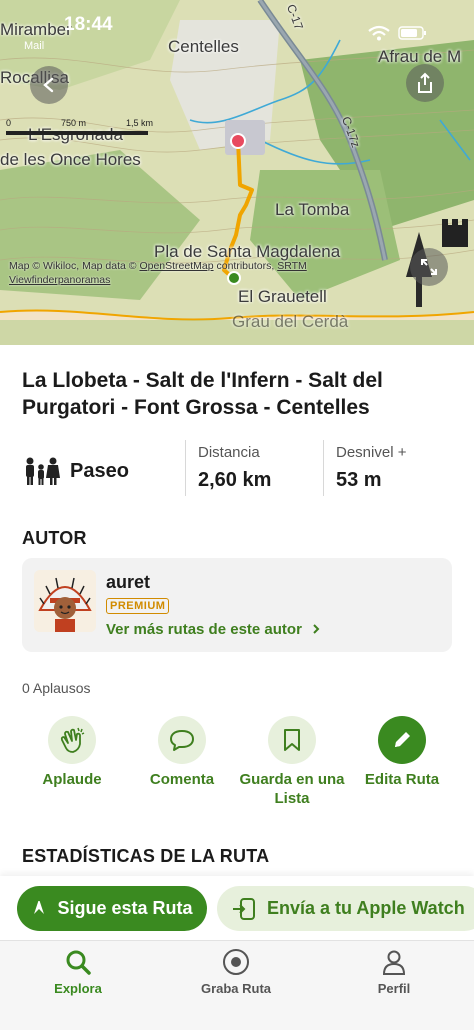  Describe the element at coordinates (59, 280) in the screenshot. I see `viewfinder-link: Viewfinderpanoramas` at that location.